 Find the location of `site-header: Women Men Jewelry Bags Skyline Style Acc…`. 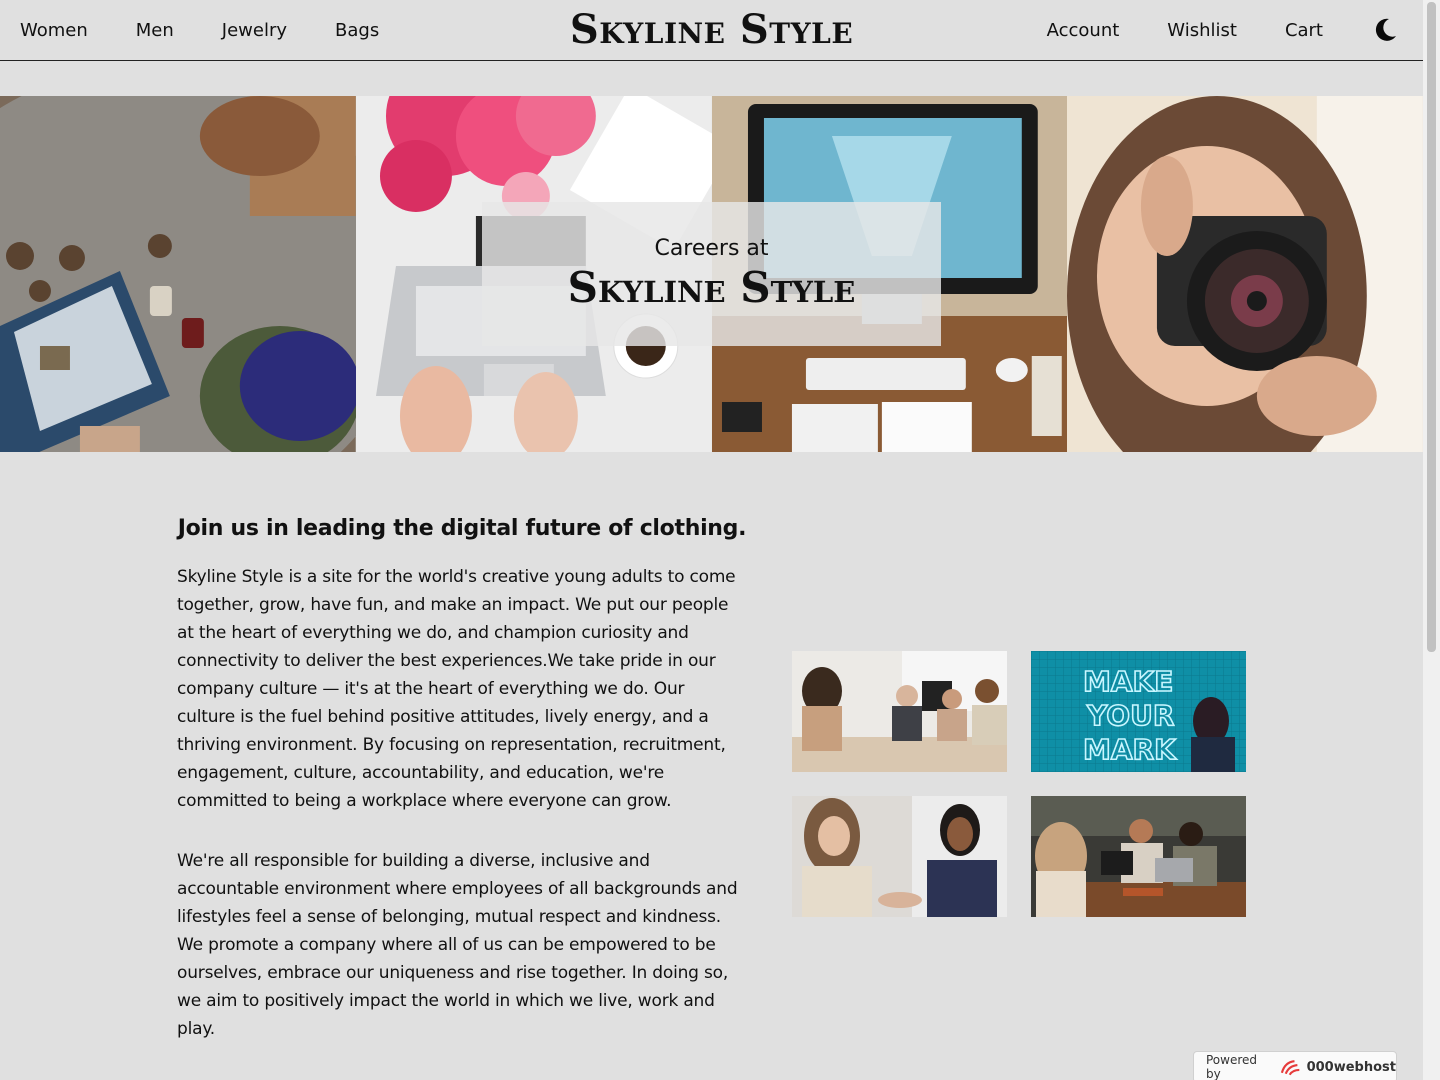

site-header: Women Men Jewelry Bags Skyline Style Acc… is located at coordinates (711, 30).